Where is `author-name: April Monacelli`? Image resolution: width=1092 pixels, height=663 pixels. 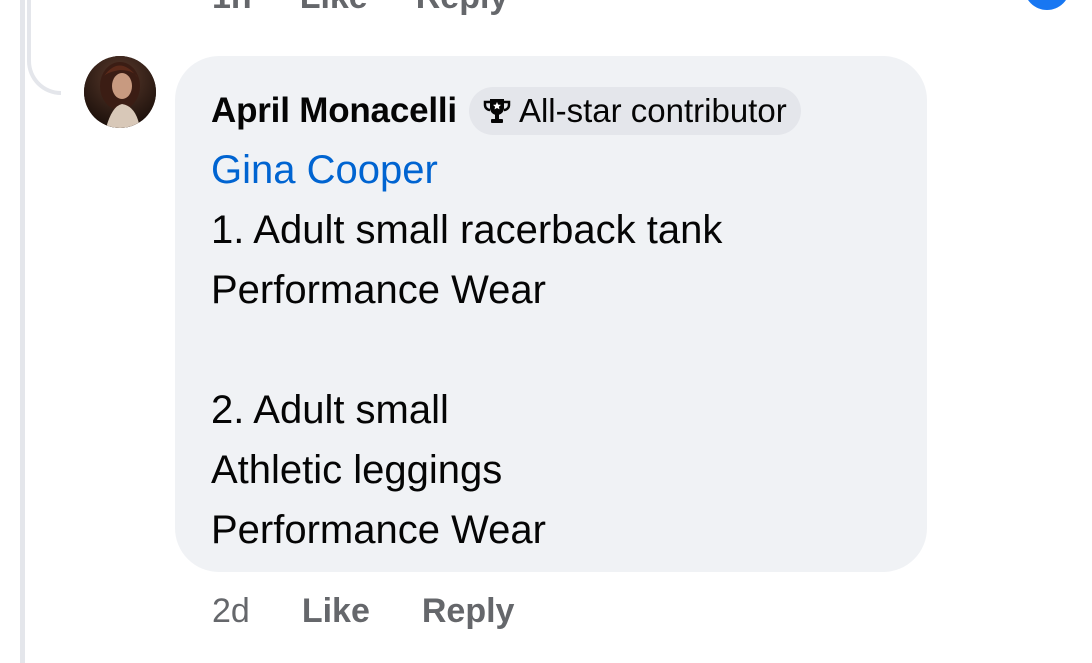 author-name: April Monacelli is located at coordinates (334, 111).